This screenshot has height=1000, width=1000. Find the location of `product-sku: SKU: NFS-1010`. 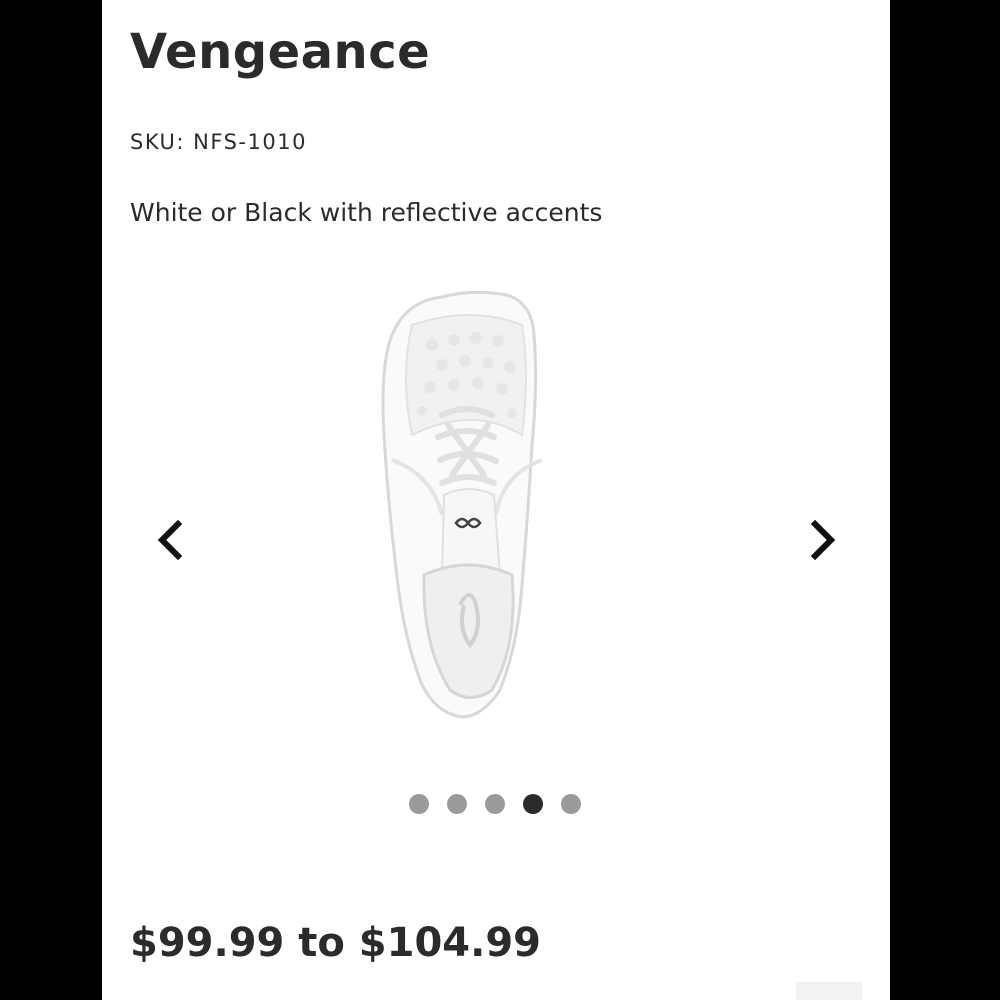

product-sku: SKU: NFS-1010 is located at coordinates (218, 142).